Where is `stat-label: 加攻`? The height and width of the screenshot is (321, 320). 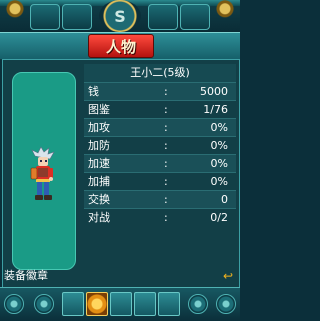 stat-label: 加攻 is located at coordinates (99, 127).